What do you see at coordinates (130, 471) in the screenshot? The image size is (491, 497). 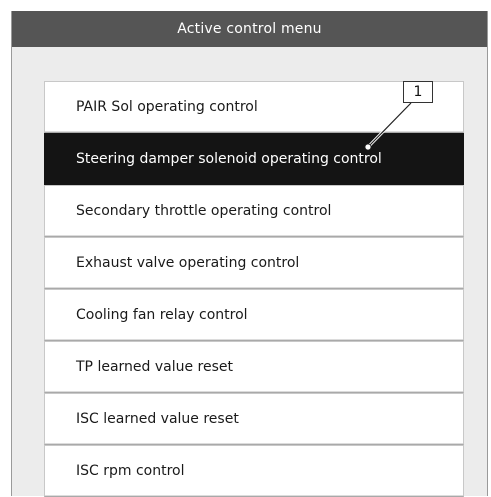 I see `menu-item-label: ISC rpm control` at bounding box center [130, 471].